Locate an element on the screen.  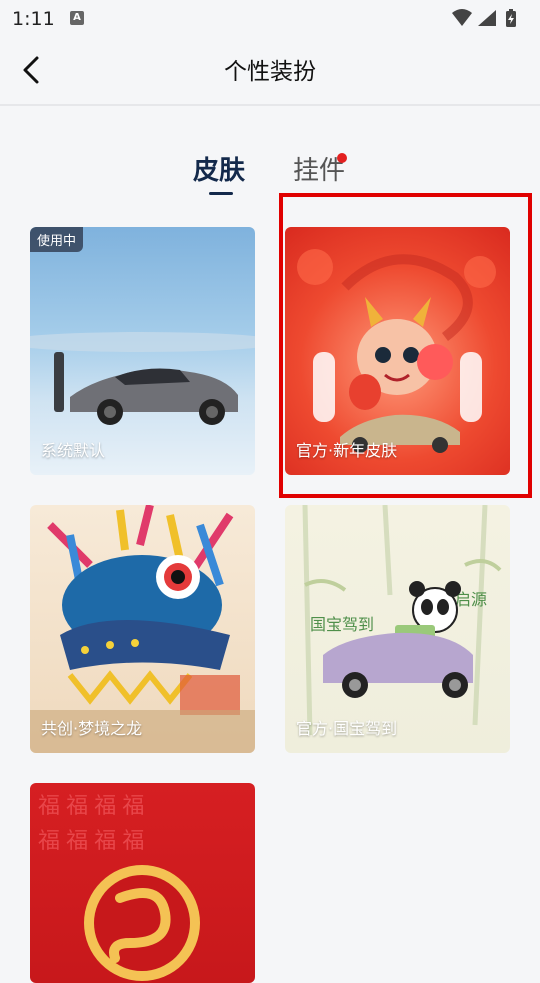
status-time: 1:11 is located at coordinates (33, 19).